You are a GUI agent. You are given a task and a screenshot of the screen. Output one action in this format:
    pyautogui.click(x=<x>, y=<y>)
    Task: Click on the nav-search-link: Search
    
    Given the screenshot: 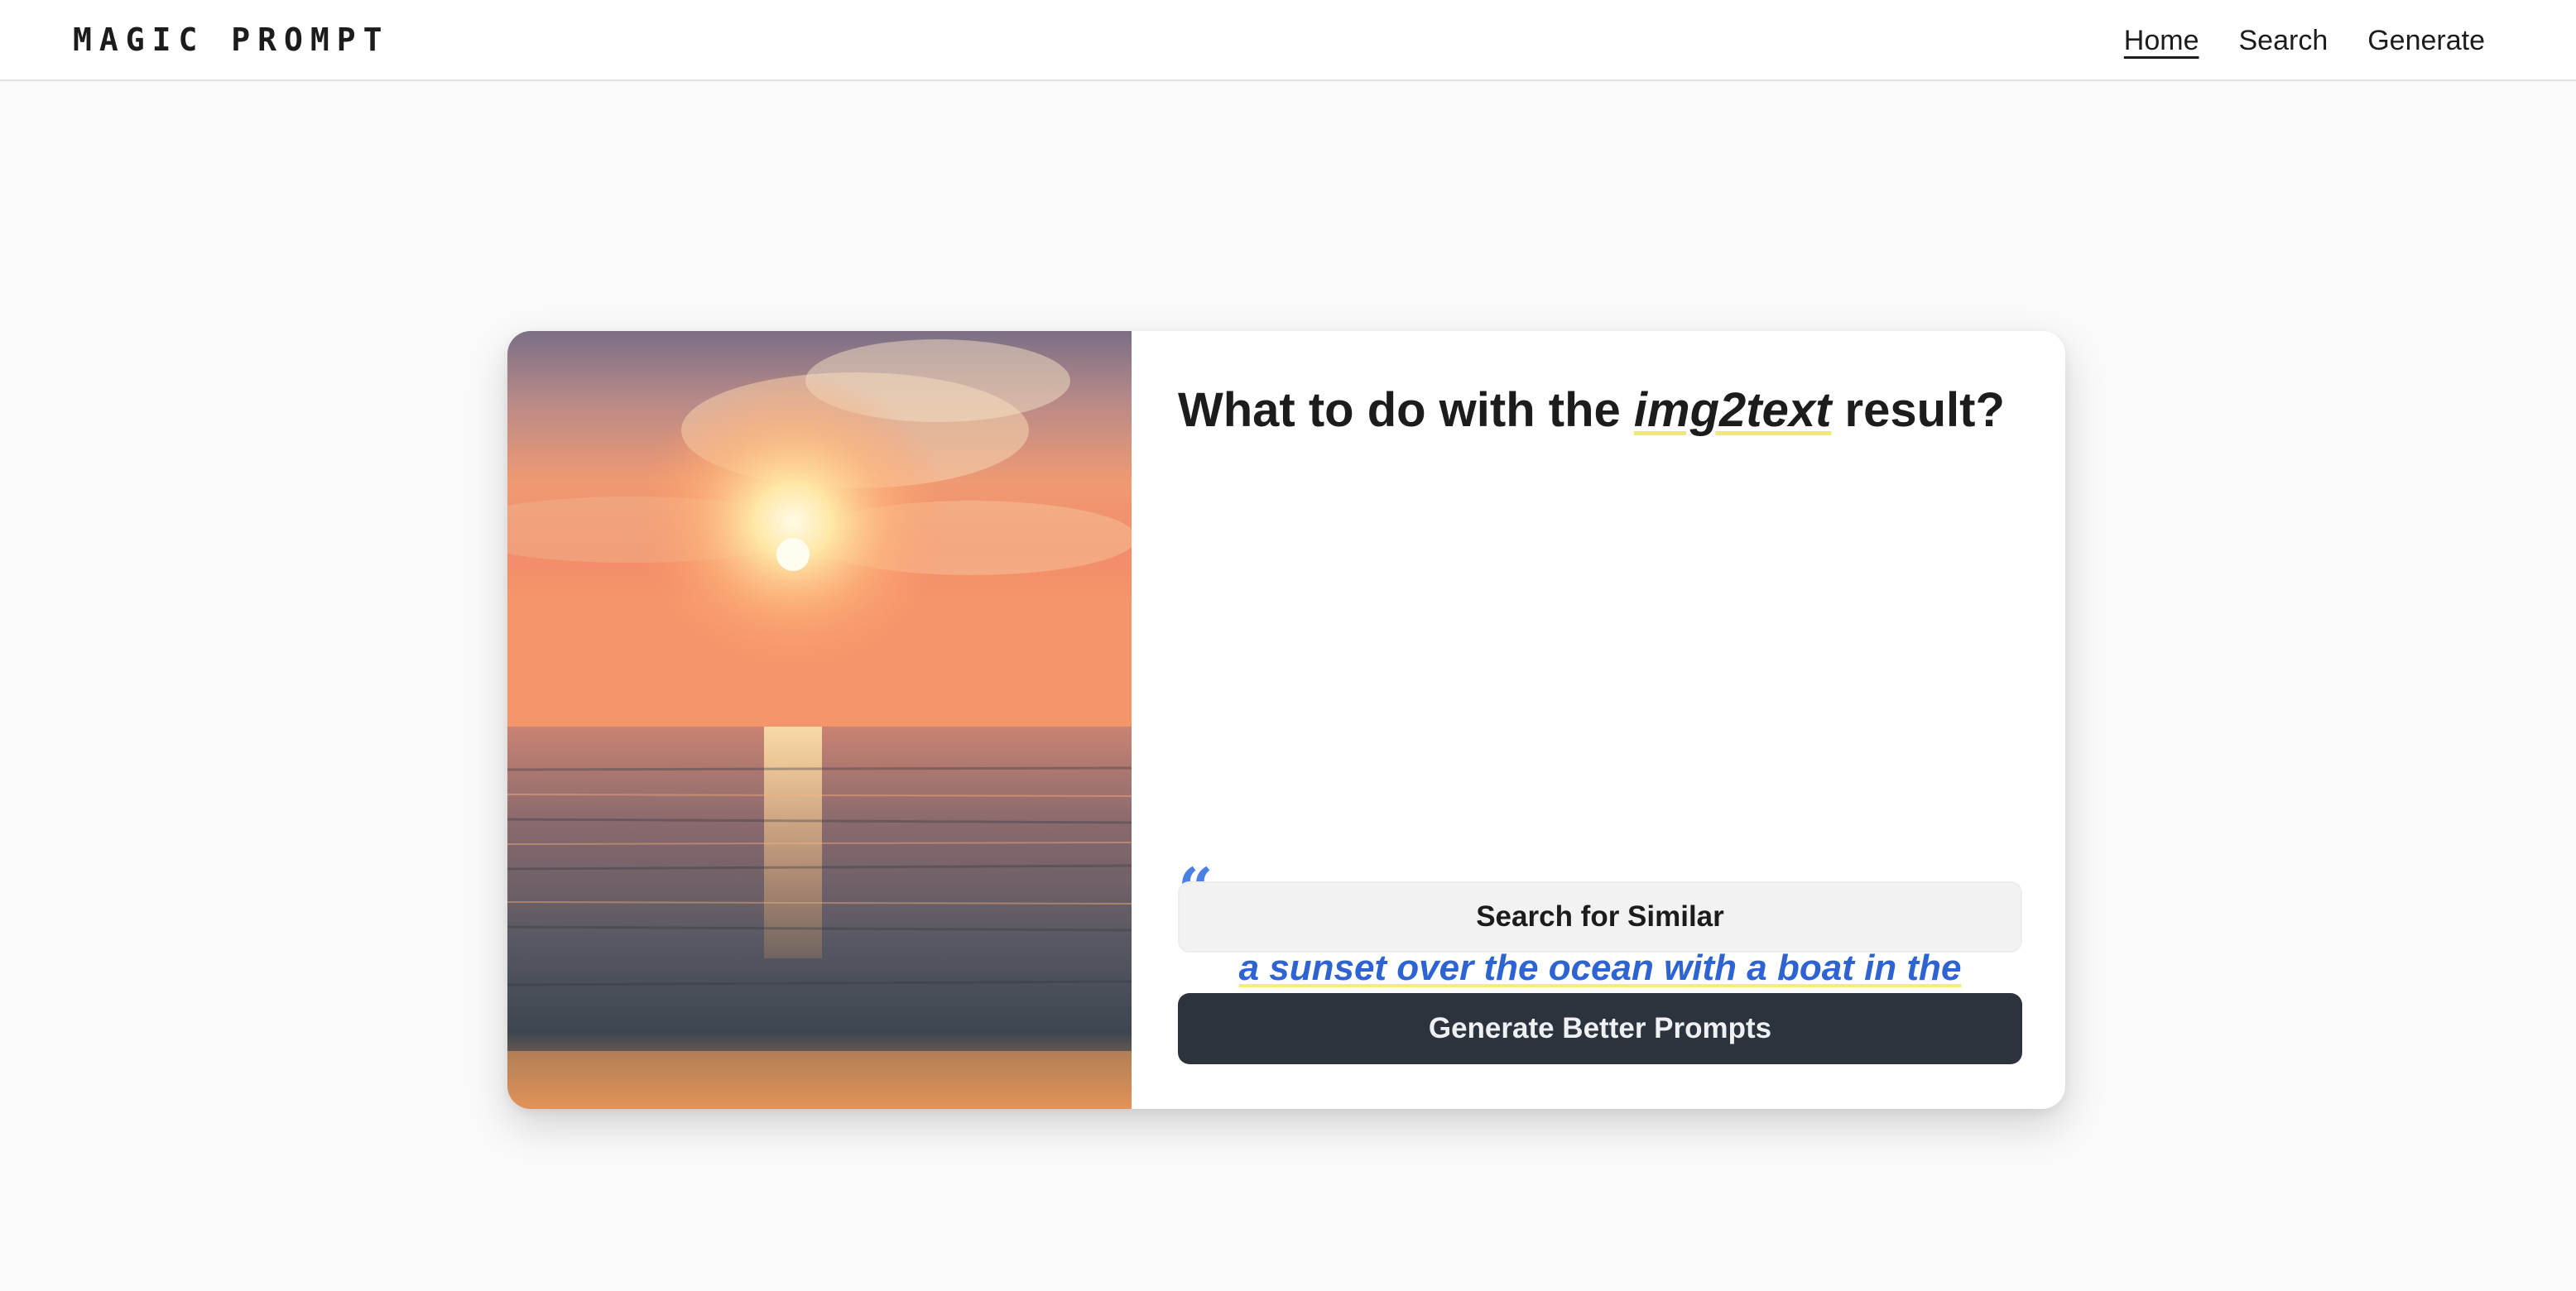 What is the action you would take?
    pyautogui.click(x=2283, y=41)
    